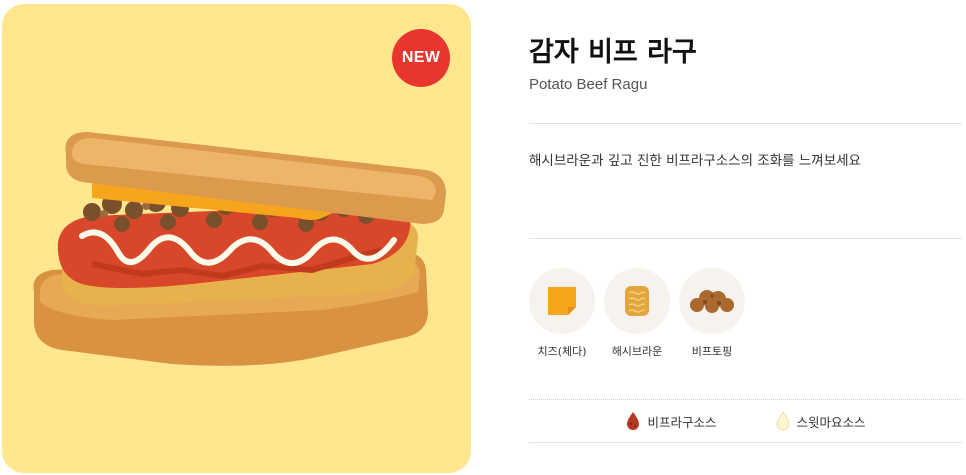 Image resolution: width=966 pixels, height=475 pixels. Describe the element at coordinates (613, 52) in the screenshot. I see `product-title: 감자 비프 라구` at that location.